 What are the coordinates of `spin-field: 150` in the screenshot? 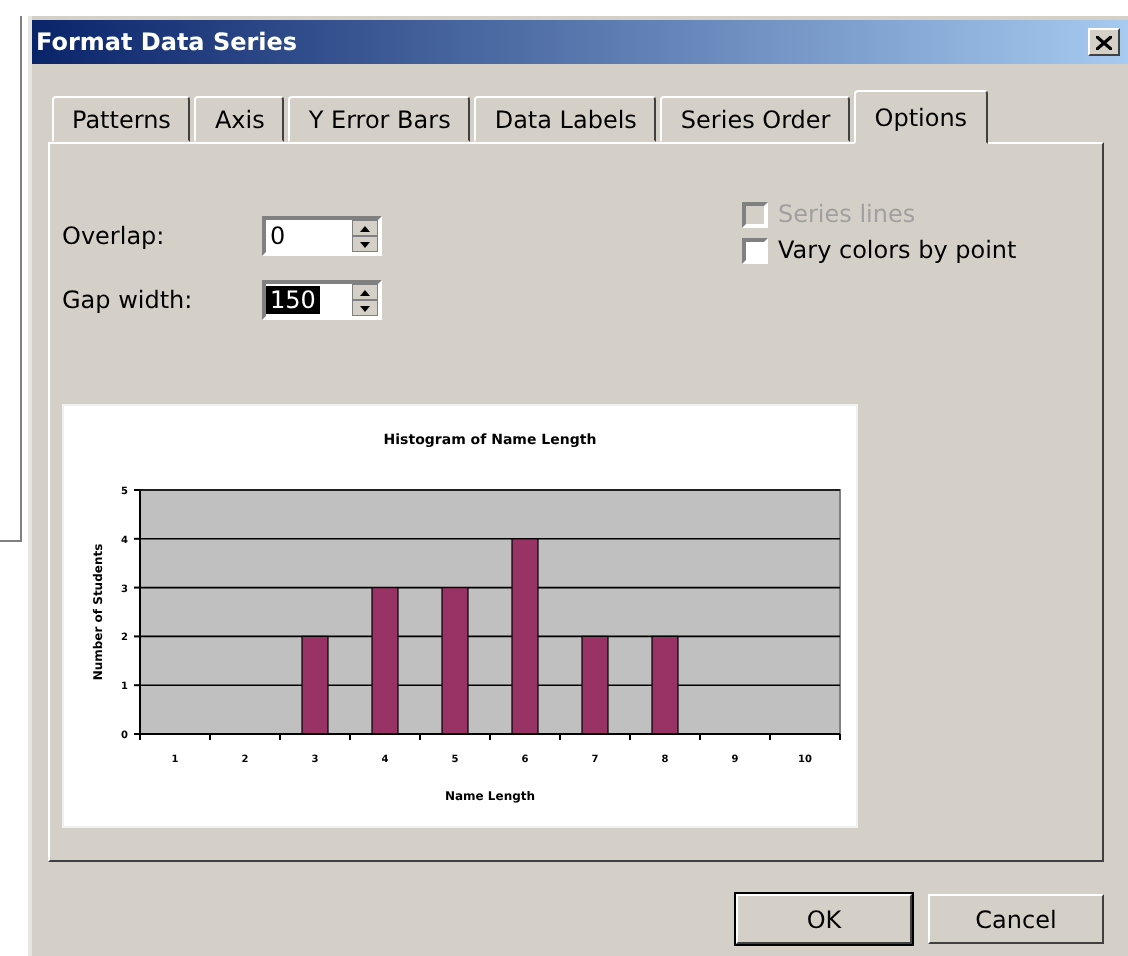 It's located at (322, 300).